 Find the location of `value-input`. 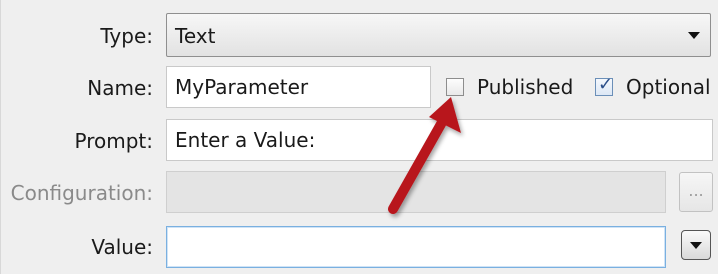

value-input is located at coordinates (416, 247).